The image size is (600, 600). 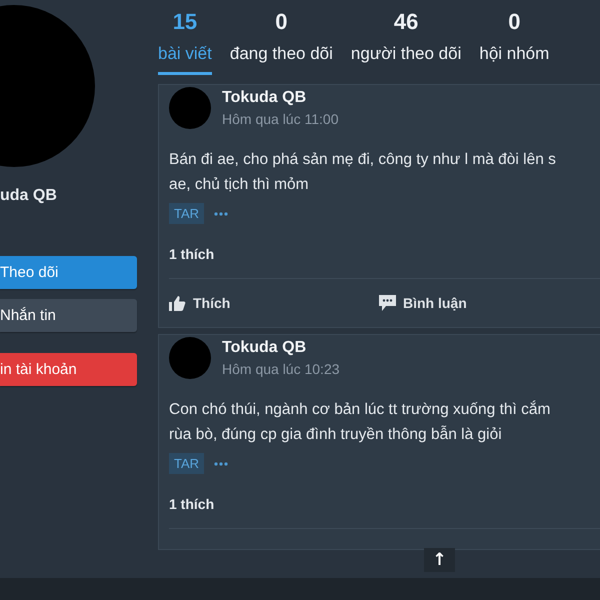 I want to click on profile-name: uda QB, so click(x=29, y=196).